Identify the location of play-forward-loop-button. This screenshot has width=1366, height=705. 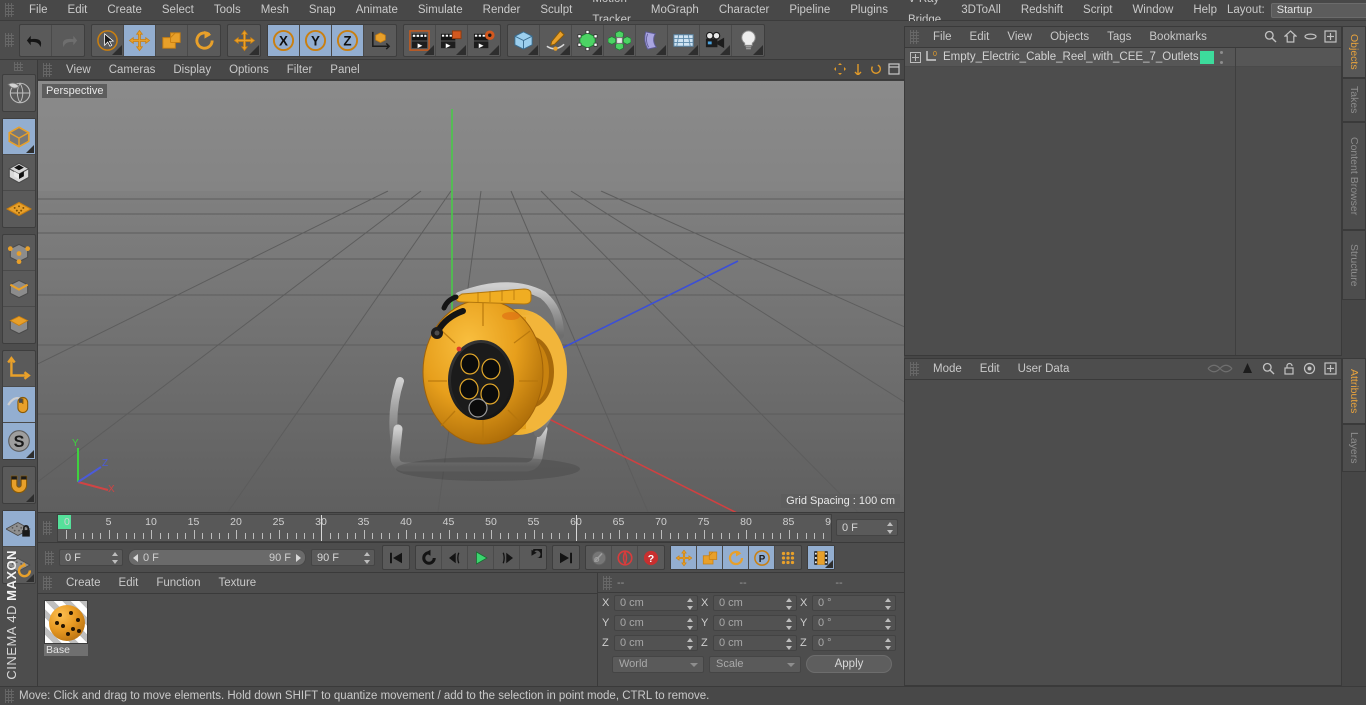
(533, 557).